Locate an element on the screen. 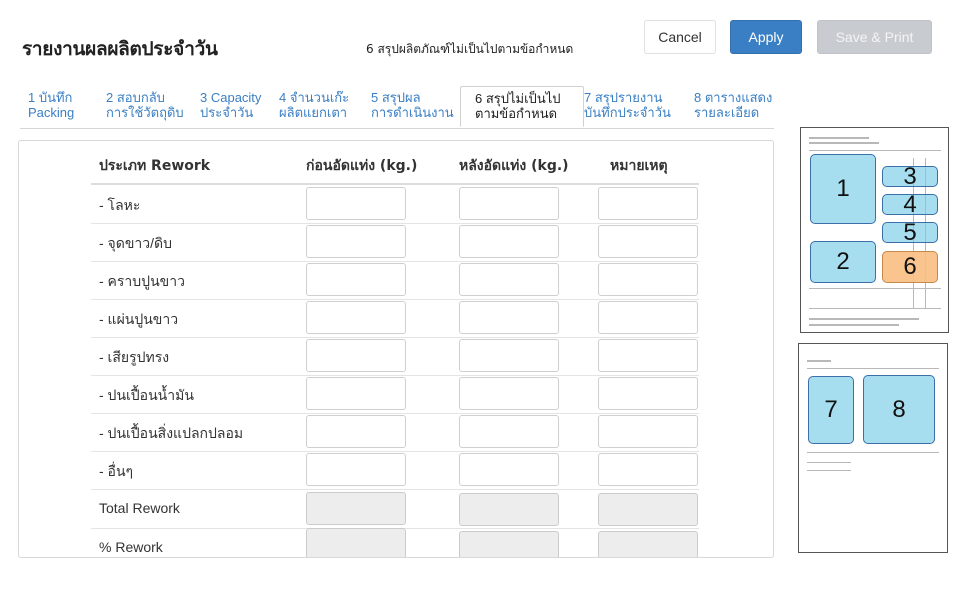  page-thumbnail-2: 7 8 is located at coordinates (873, 448).